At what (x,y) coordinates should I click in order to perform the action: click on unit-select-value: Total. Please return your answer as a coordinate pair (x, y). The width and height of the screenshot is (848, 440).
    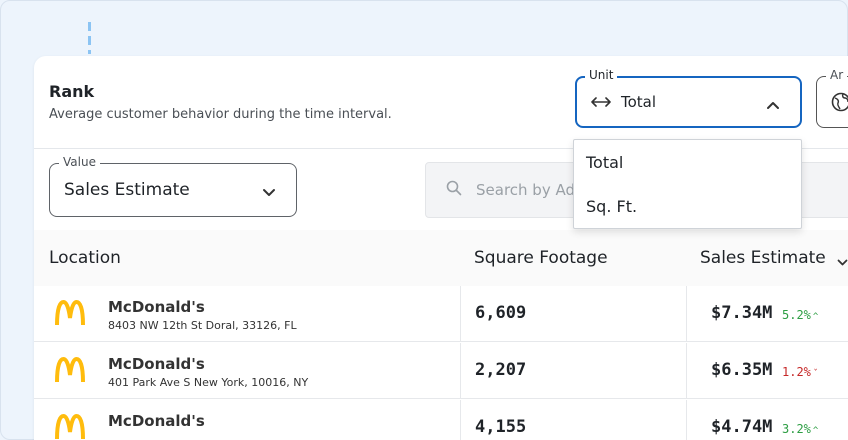
    Looking at the image, I should click on (639, 102).